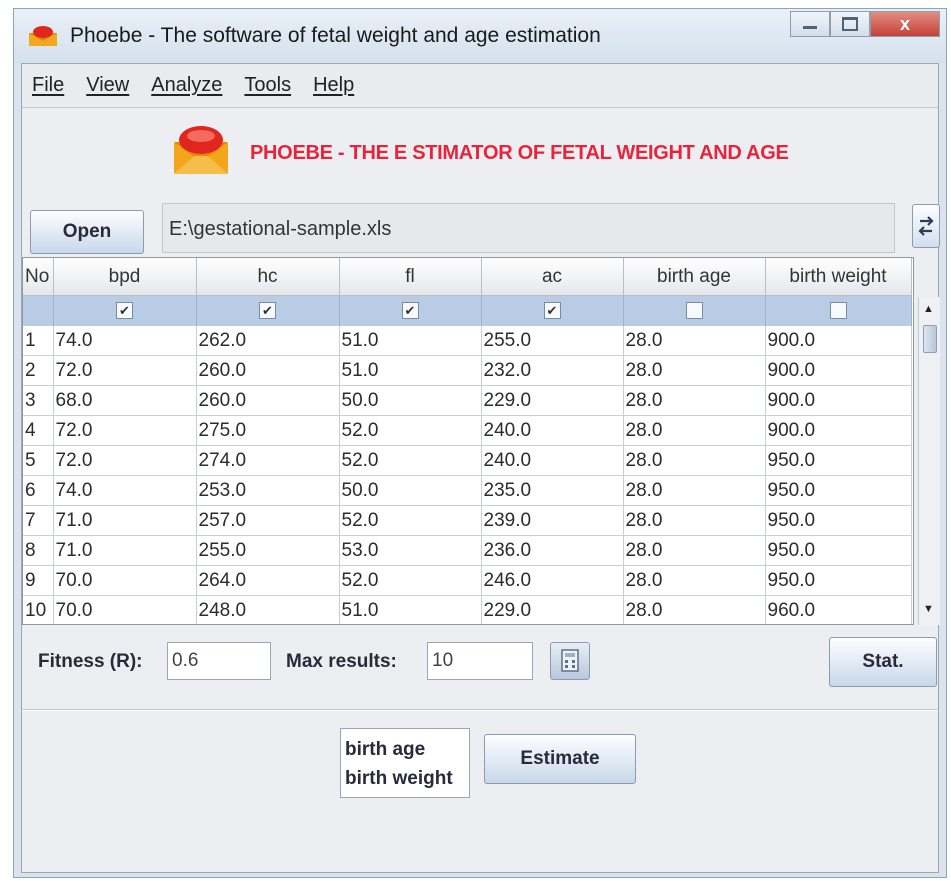  Describe the element at coordinates (410, 277) in the screenshot. I see `column-header-fl: fl` at that location.